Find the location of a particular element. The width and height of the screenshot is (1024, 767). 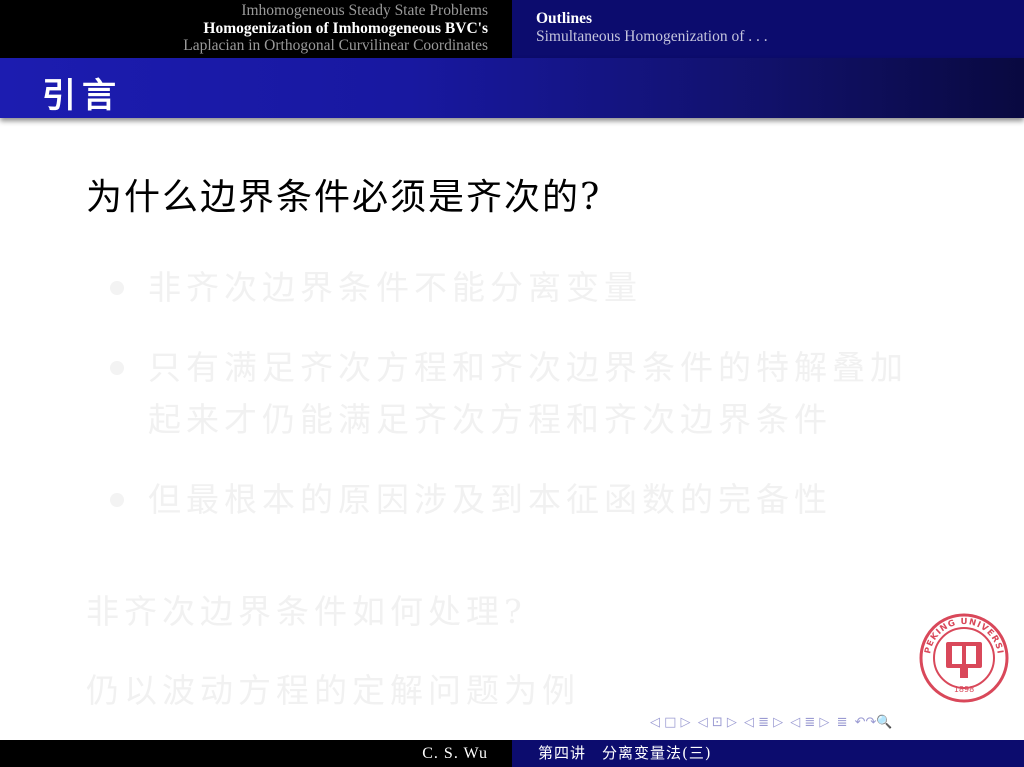

svg-text: 1898 is located at coordinates (964, 689).